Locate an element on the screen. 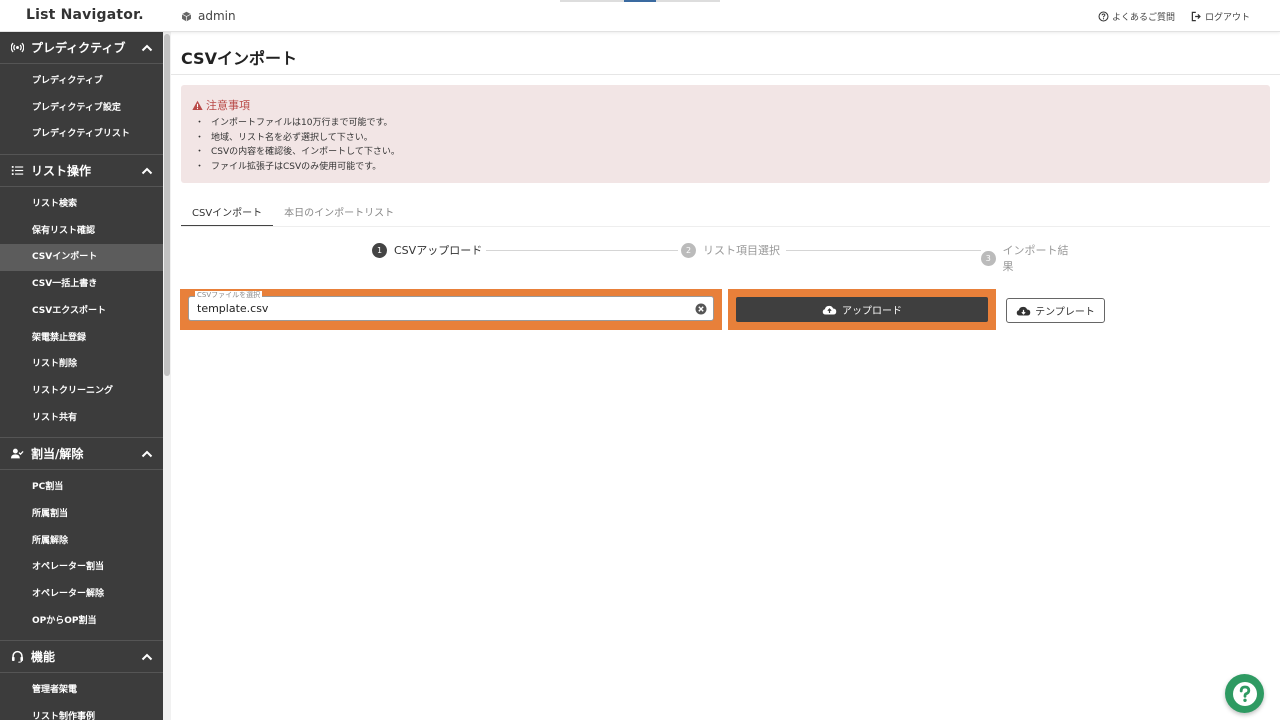 The image size is (1280, 720). sidebar-item-predictive: プレディクティブ is located at coordinates (81, 81).